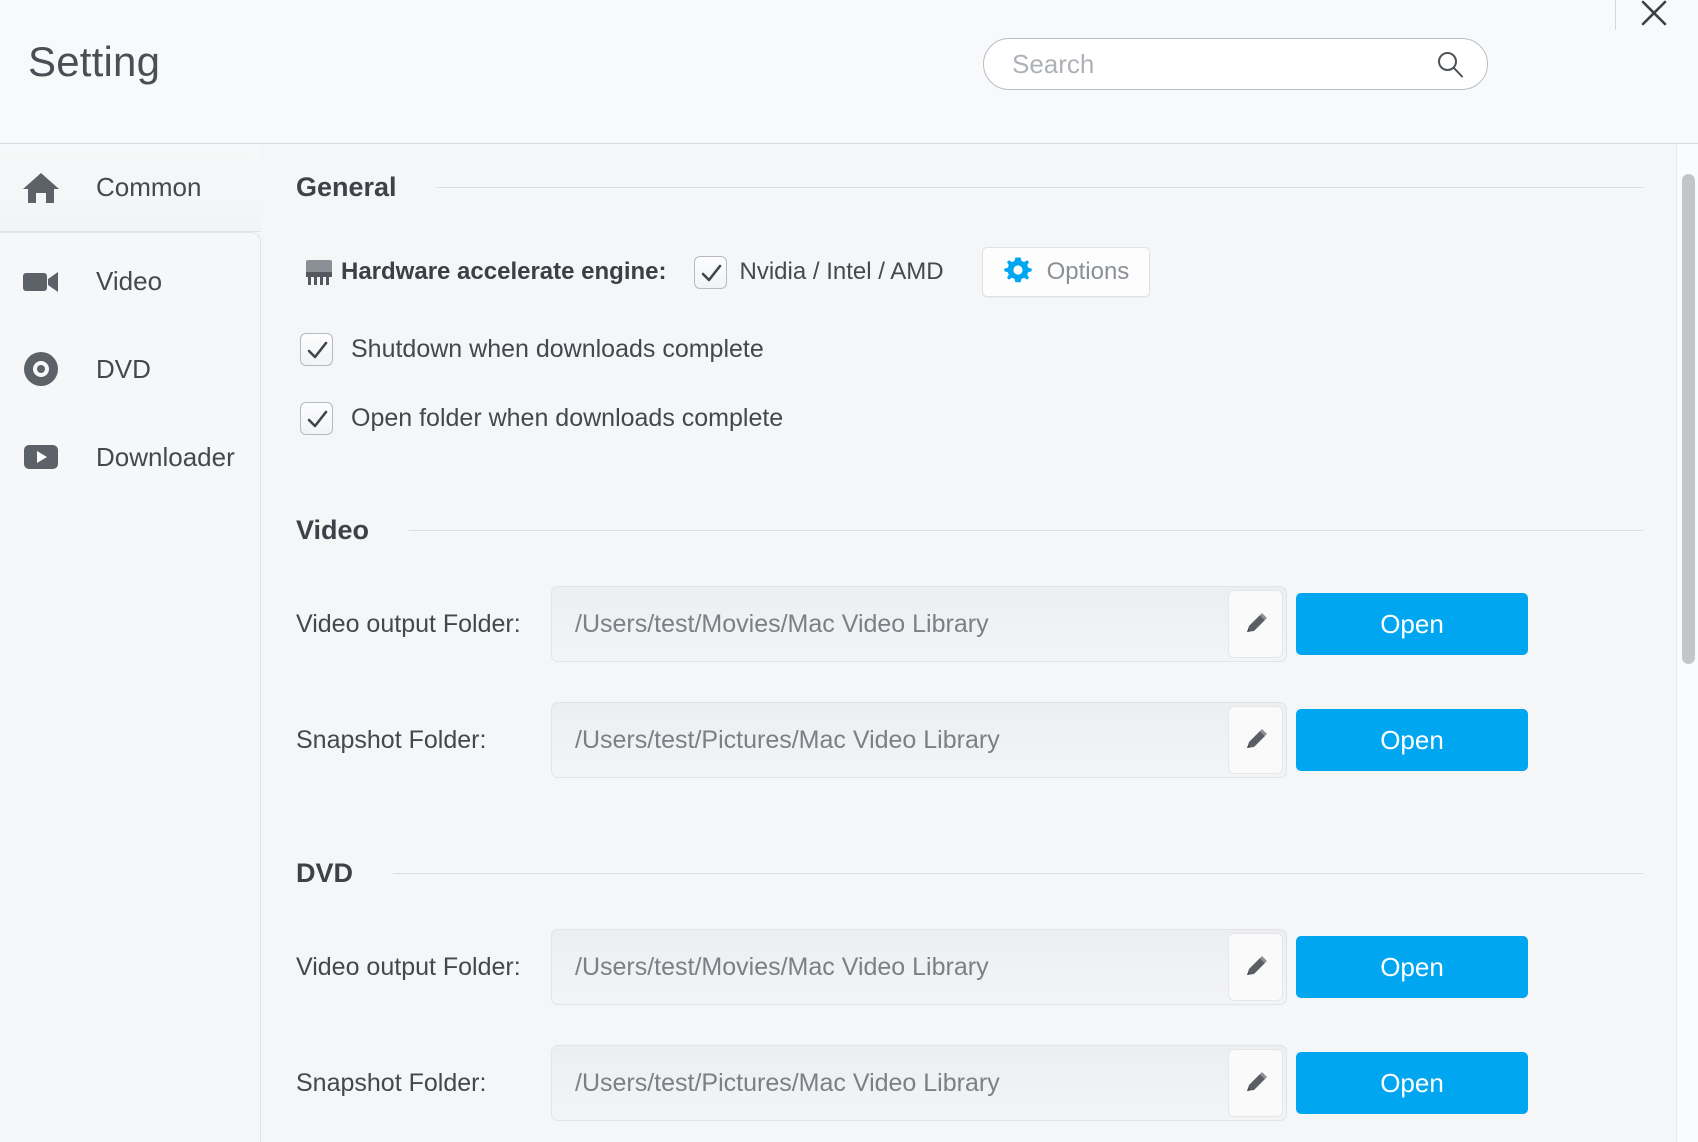 The width and height of the screenshot is (1698, 1142). Describe the element at coordinates (41, 457) in the screenshot. I see `play-box-icon` at that location.